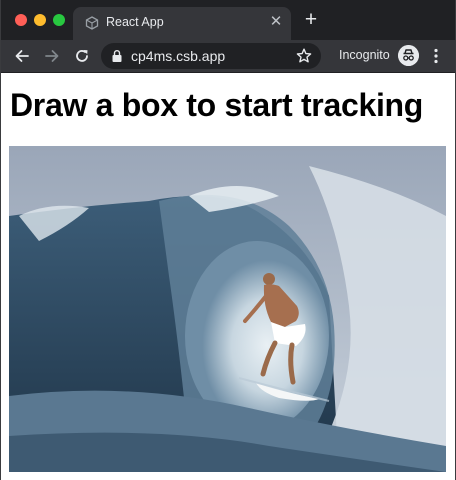  I want to click on address-bar: cp4ms.csb.app, so click(211, 56).